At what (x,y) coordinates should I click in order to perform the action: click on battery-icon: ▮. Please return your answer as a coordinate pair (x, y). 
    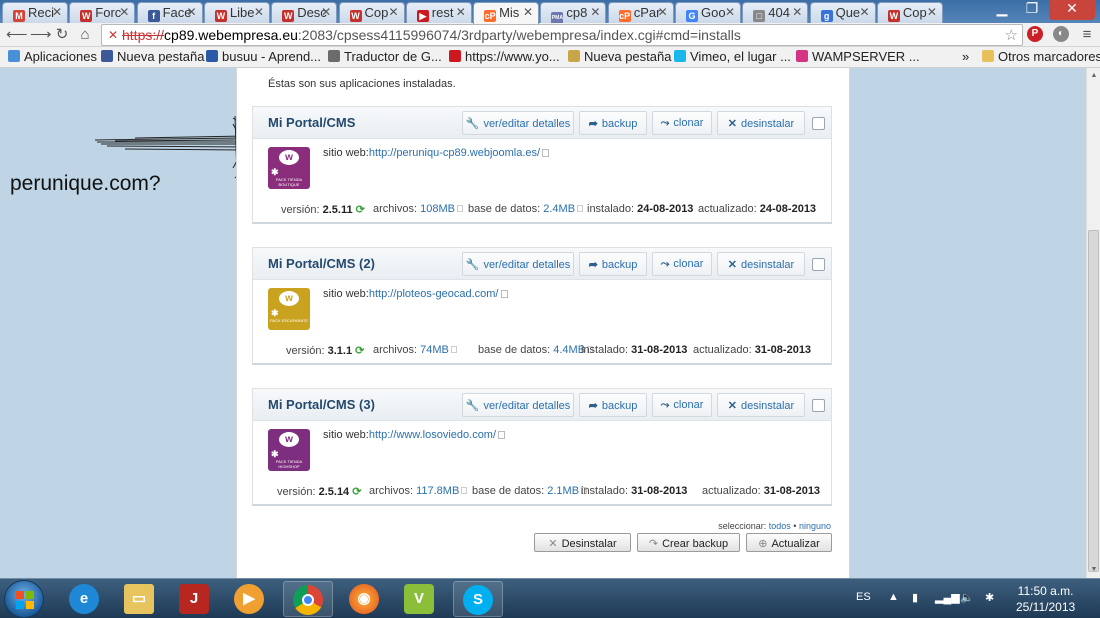
    Looking at the image, I should click on (915, 597).